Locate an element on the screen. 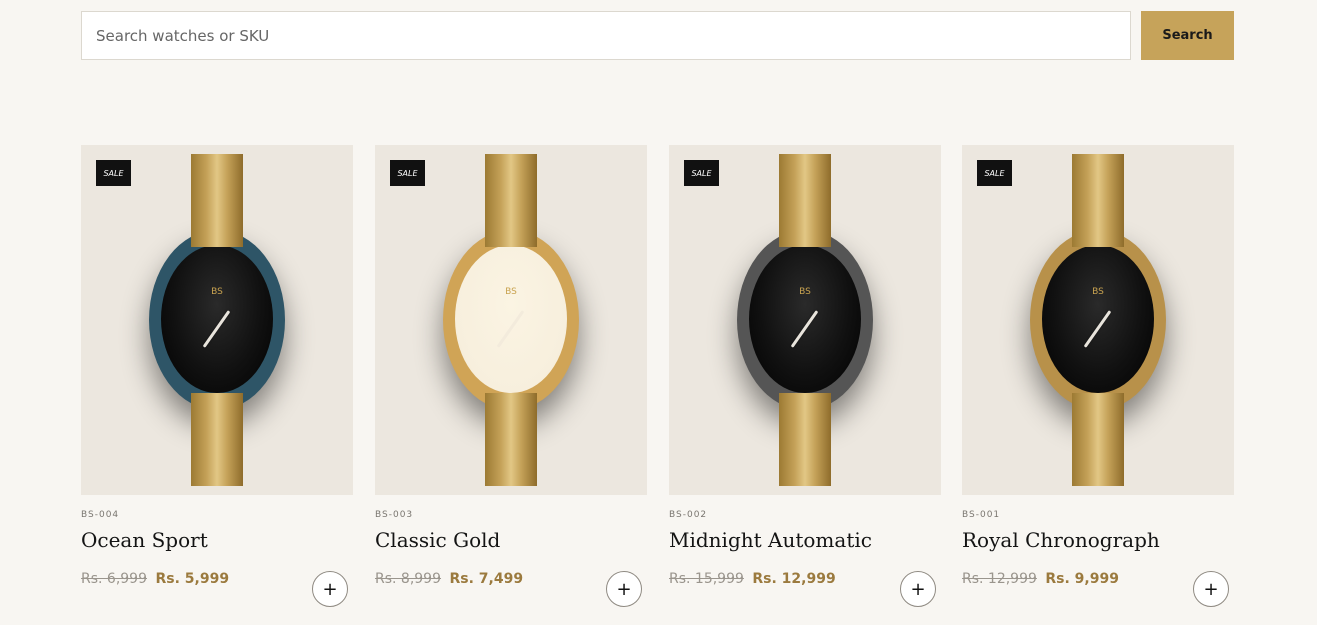 The width and height of the screenshot is (1317, 625). price-row: Rs. 12,999 Rs. 9,999 is located at coordinates (1040, 579).